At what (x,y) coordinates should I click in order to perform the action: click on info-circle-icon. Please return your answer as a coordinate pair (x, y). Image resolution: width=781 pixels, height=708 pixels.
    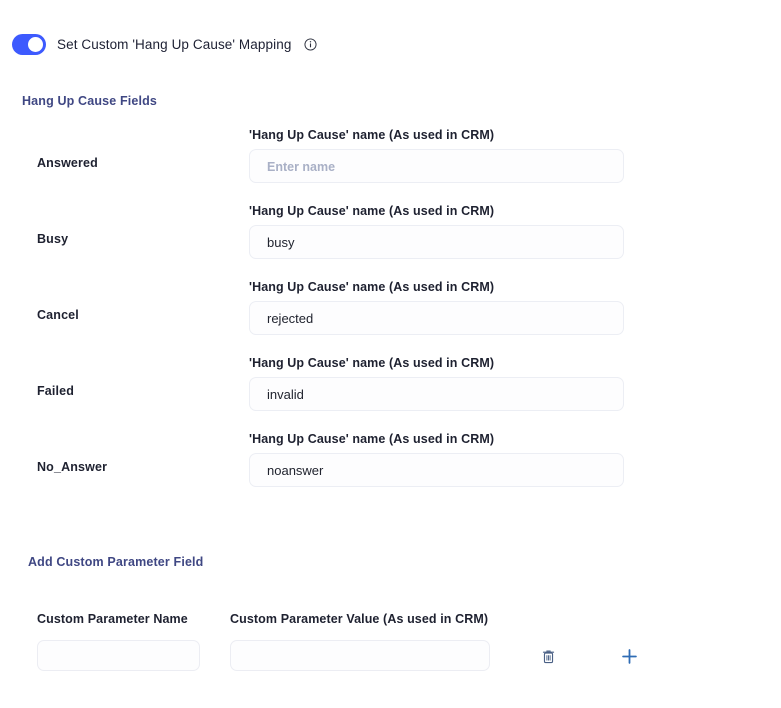
    Looking at the image, I should click on (310, 44).